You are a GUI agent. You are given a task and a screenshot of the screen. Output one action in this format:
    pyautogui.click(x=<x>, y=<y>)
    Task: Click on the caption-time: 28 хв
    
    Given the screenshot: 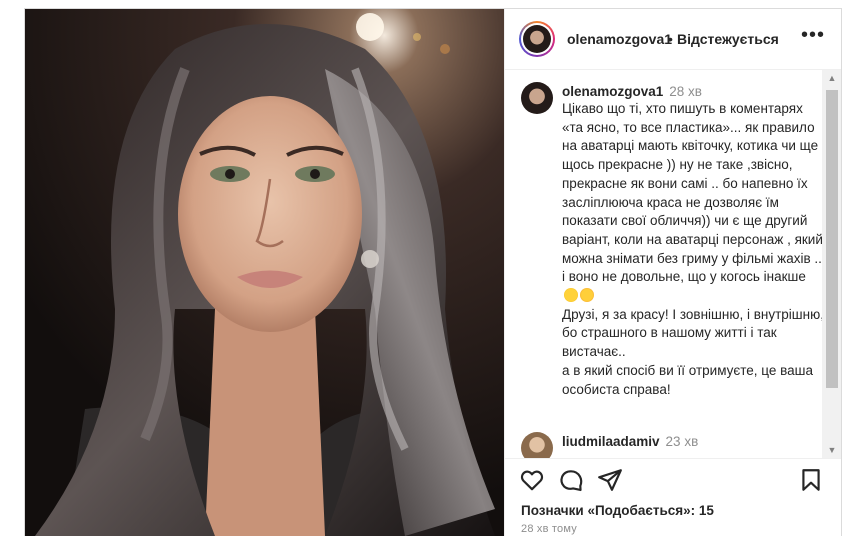 What is the action you would take?
    pyautogui.click(x=685, y=91)
    